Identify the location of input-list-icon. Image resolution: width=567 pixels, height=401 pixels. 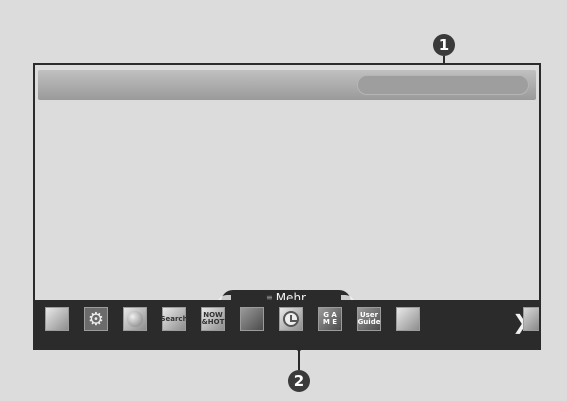
(408, 319).